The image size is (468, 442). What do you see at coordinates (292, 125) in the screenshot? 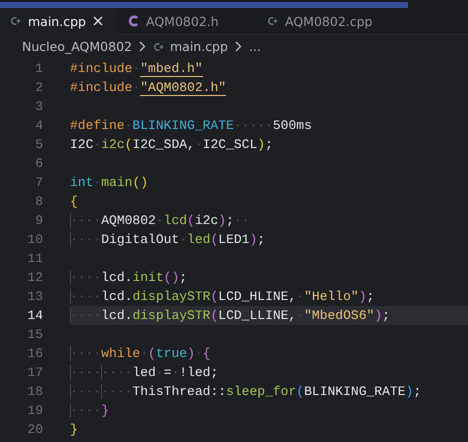
I see `code-token: 500ms` at bounding box center [292, 125].